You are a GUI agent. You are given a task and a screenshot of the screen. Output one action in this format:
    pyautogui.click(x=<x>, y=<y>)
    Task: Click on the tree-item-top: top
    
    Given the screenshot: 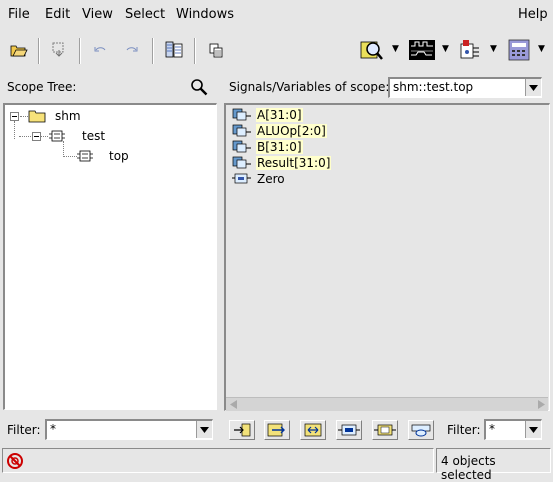 What is the action you would take?
    pyautogui.click(x=119, y=156)
    